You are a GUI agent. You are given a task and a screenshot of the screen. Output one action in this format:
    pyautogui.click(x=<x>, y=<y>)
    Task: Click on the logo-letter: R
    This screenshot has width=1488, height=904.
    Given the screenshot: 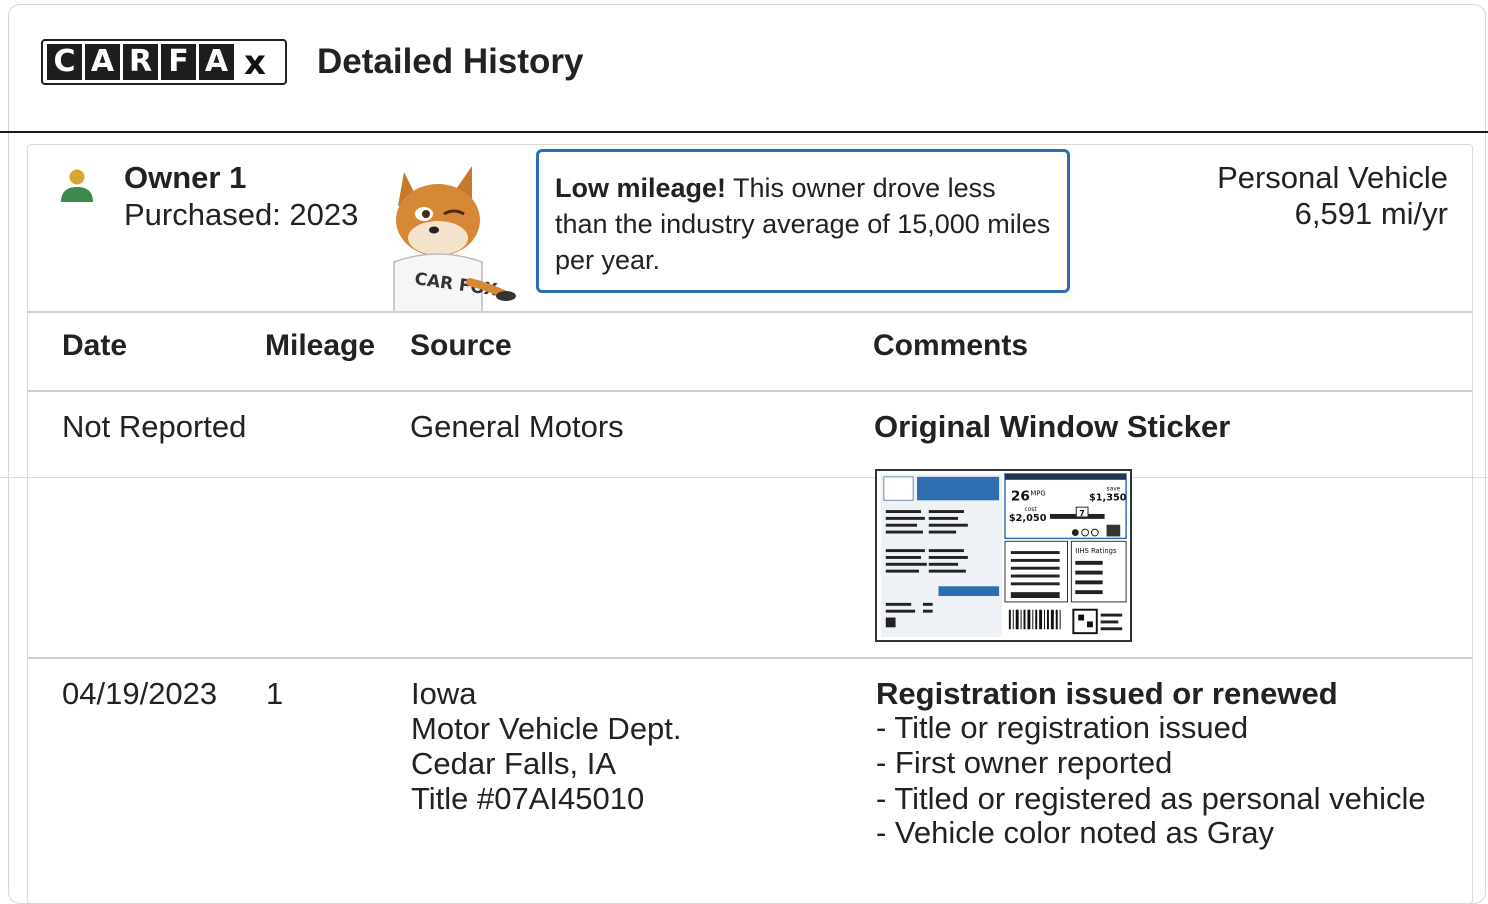 What is the action you would take?
    pyautogui.click(x=140, y=62)
    